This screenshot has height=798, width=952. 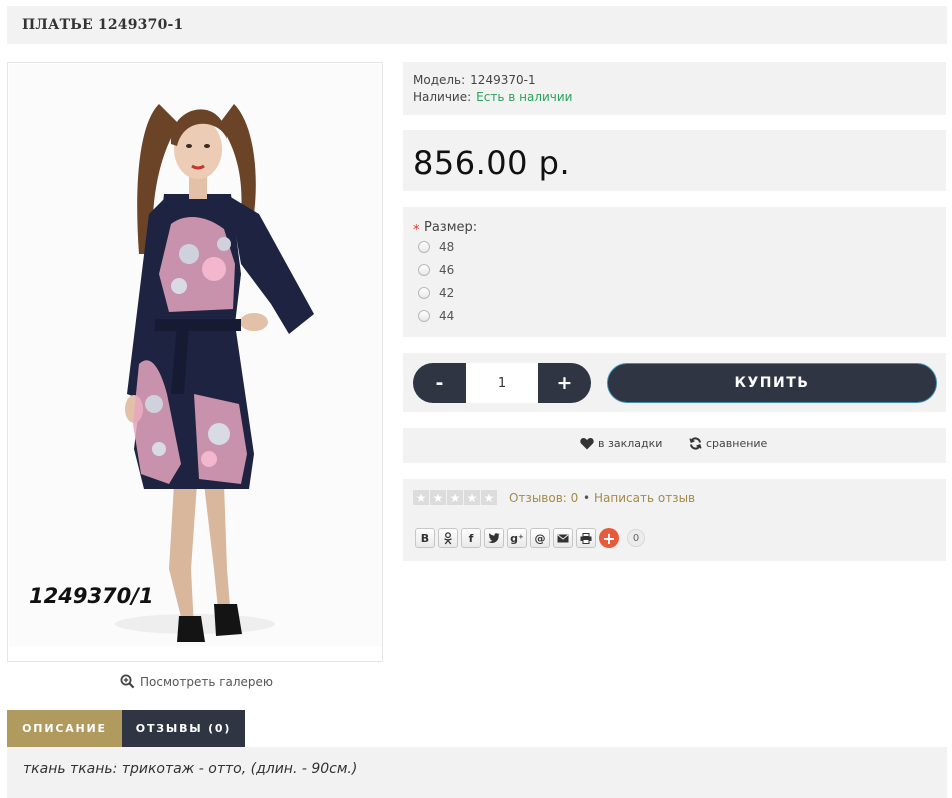 I want to click on print-button, so click(x=586, y=538).